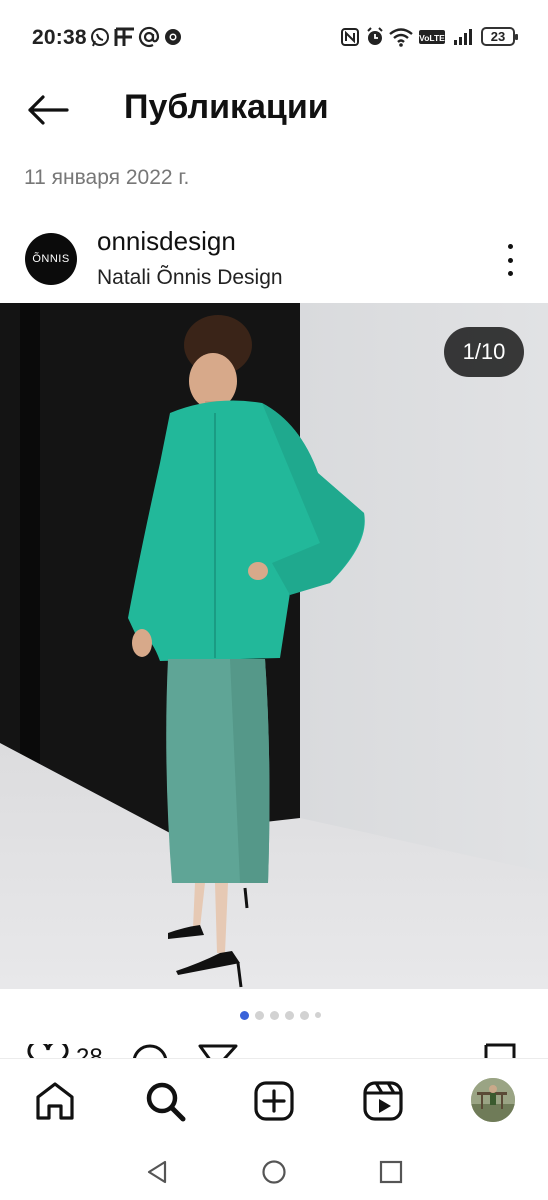 The image size is (548, 1200). What do you see at coordinates (173, 37) in the screenshot?
I see `chrome-icon` at bounding box center [173, 37].